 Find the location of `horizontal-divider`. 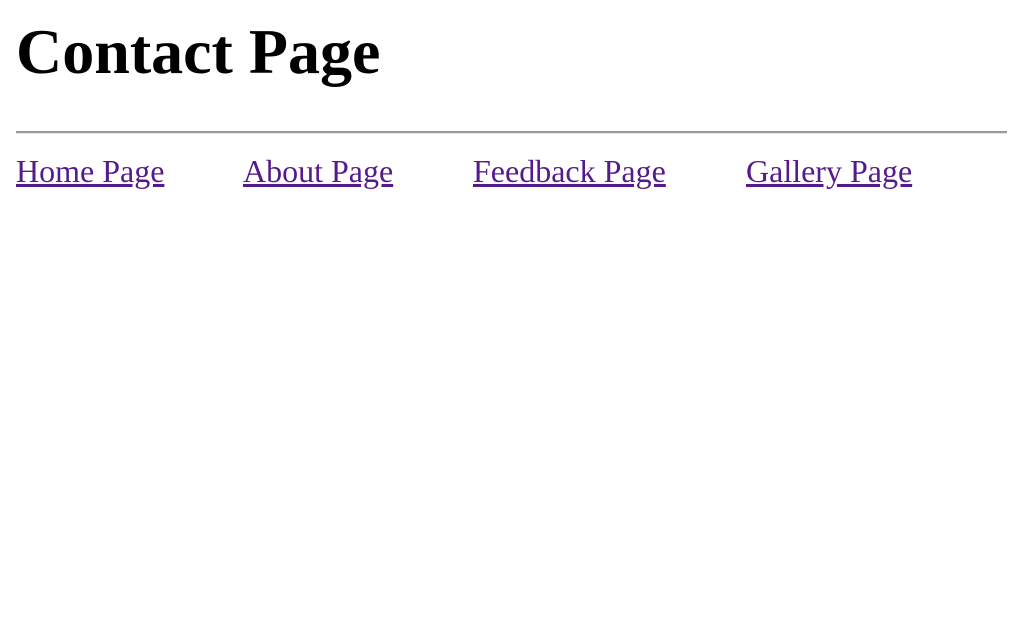

horizontal-divider is located at coordinates (511, 132).